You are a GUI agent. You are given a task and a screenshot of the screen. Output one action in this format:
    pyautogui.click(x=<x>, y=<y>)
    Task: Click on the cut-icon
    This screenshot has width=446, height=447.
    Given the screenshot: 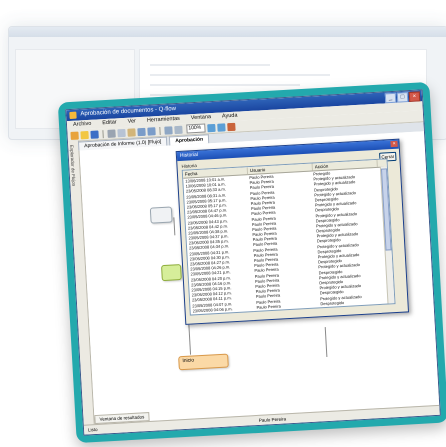 What is the action you would take?
    pyautogui.click(x=111, y=133)
    